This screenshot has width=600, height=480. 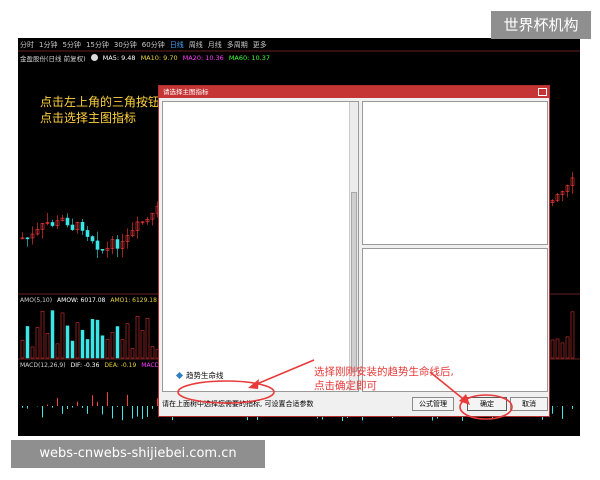 I want to click on period-tab: 1分钟, so click(x=48, y=45).